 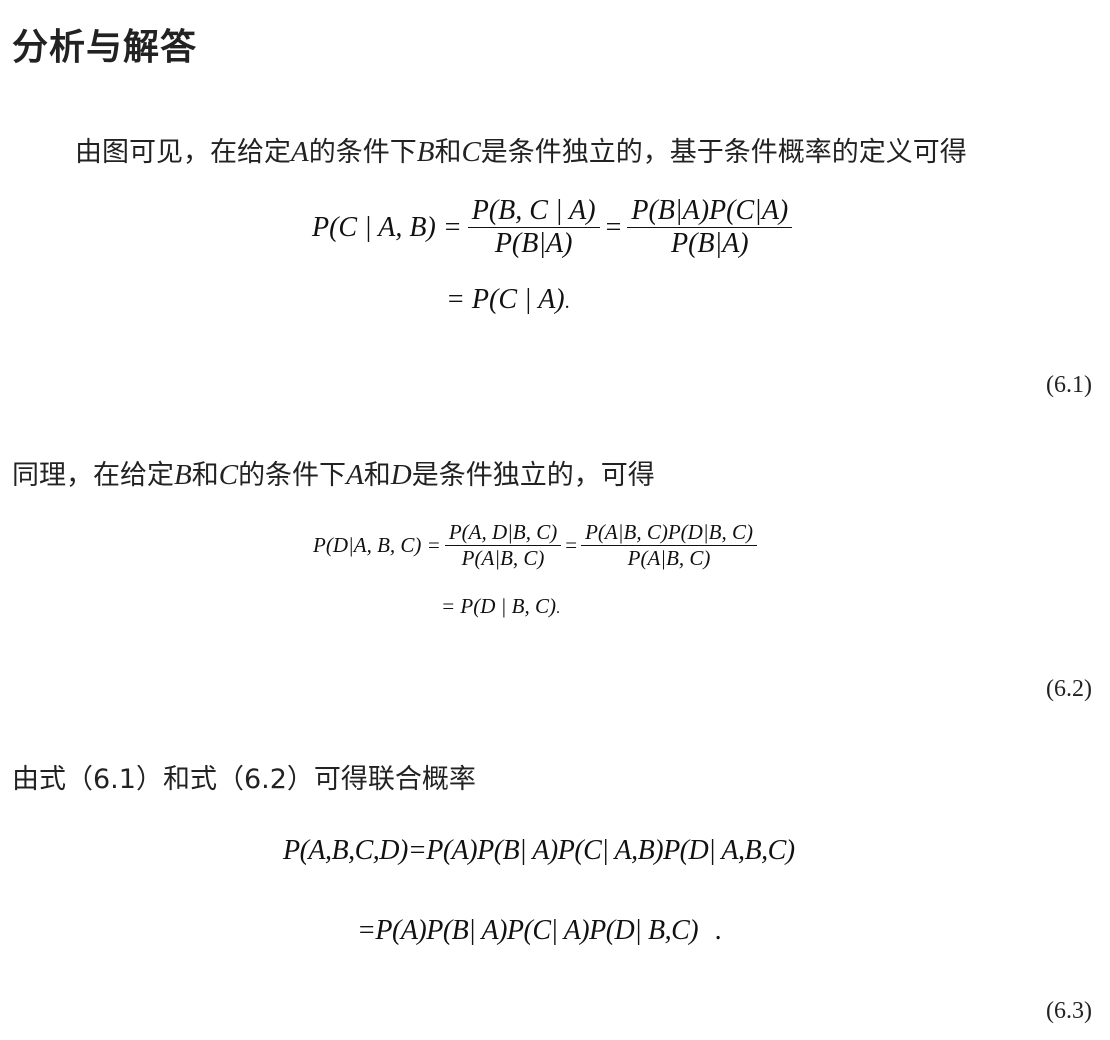 I want to click on para2-var-a: A, so click(x=355, y=475).